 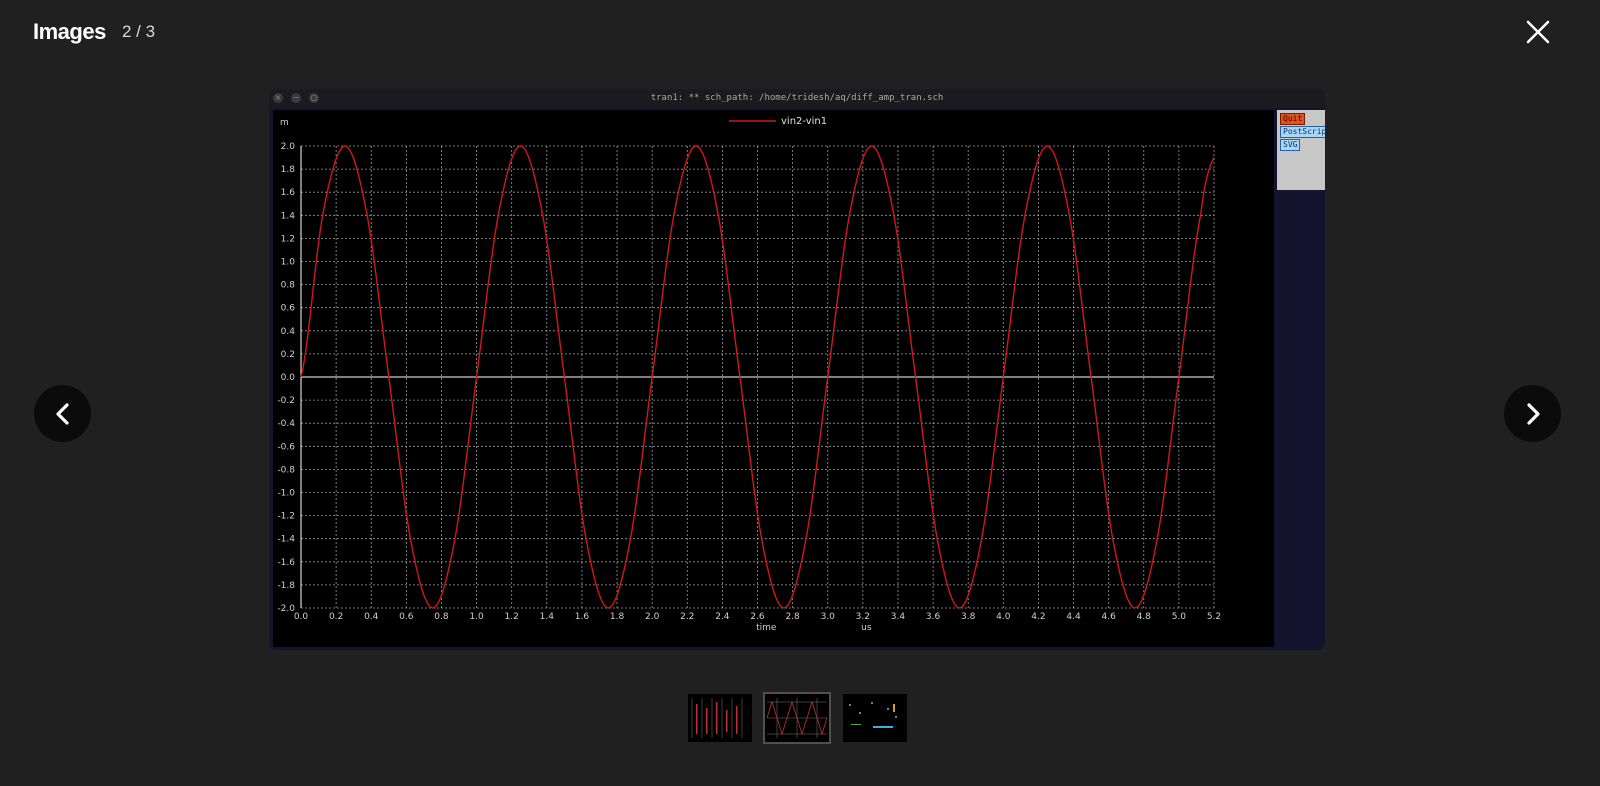 What do you see at coordinates (286, 470) in the screenshot?
I see `y-tick-label: -0.8` at bounding box center [286, 470].